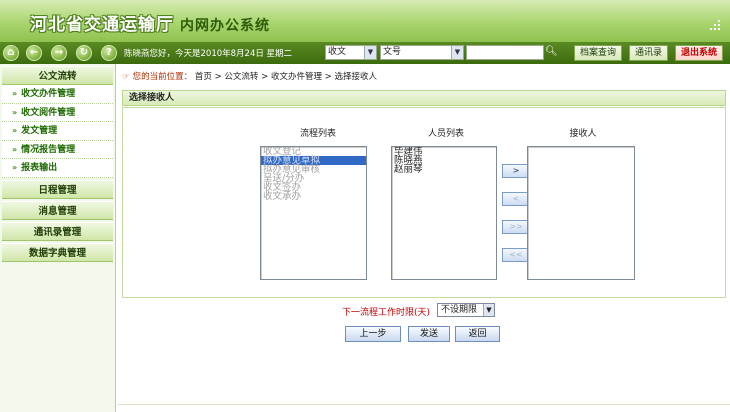 This screenshot has width=730, height=412. Describe the element at coordinates (296, 77) in the screenshot. I see `breadcrumb-item-incoming-handle: 收文办件管理` at that location.